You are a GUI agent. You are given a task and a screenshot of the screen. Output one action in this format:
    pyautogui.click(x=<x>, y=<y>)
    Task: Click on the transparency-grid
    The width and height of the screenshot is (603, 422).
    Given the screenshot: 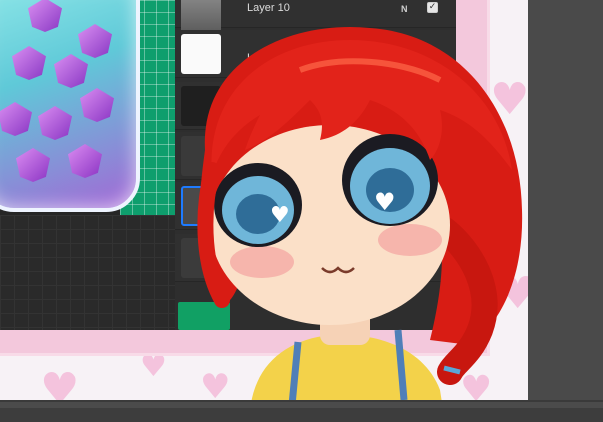 What is the action you would take?
    pyautogui.click(x=87, y=272)
    